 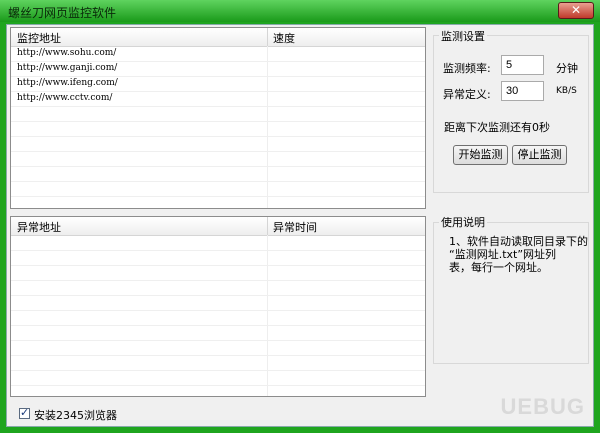 I want to click on settings-group-title: 监测设置, so click(x=463, y=36).